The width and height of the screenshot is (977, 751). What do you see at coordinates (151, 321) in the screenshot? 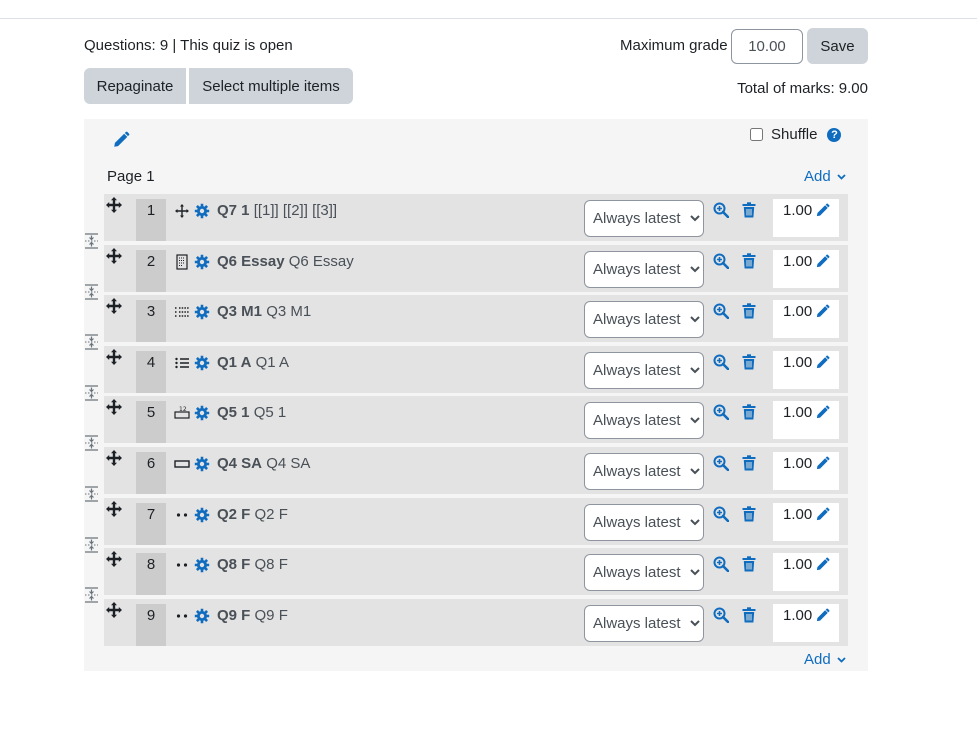
I see `slot-number: 3` at bounding box center [151, 321].